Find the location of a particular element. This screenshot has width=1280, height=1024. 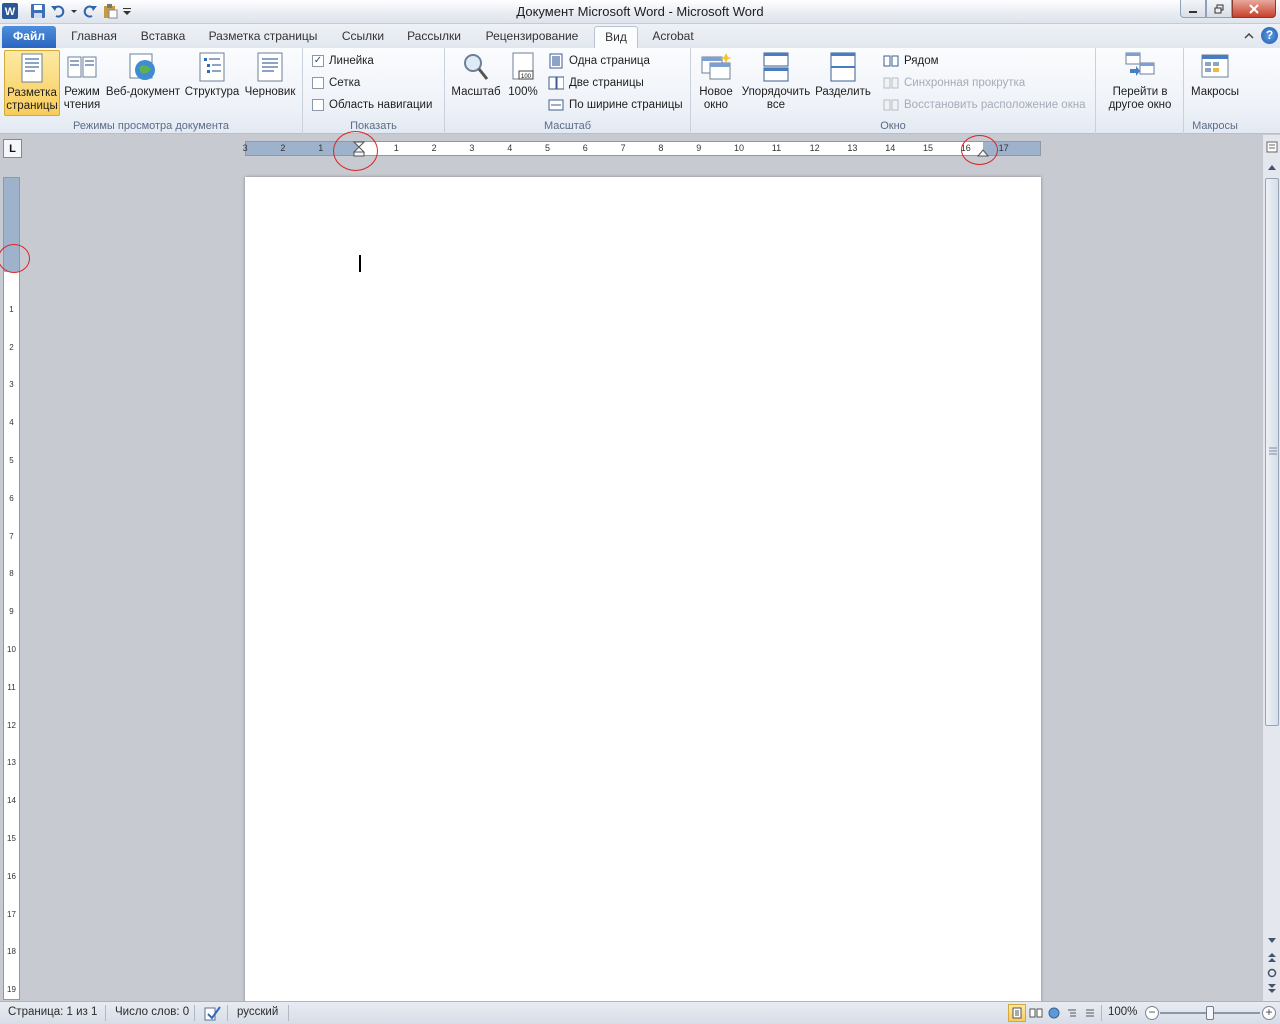

ruler-tick-label: 6 is located at coordinates (11, 498).